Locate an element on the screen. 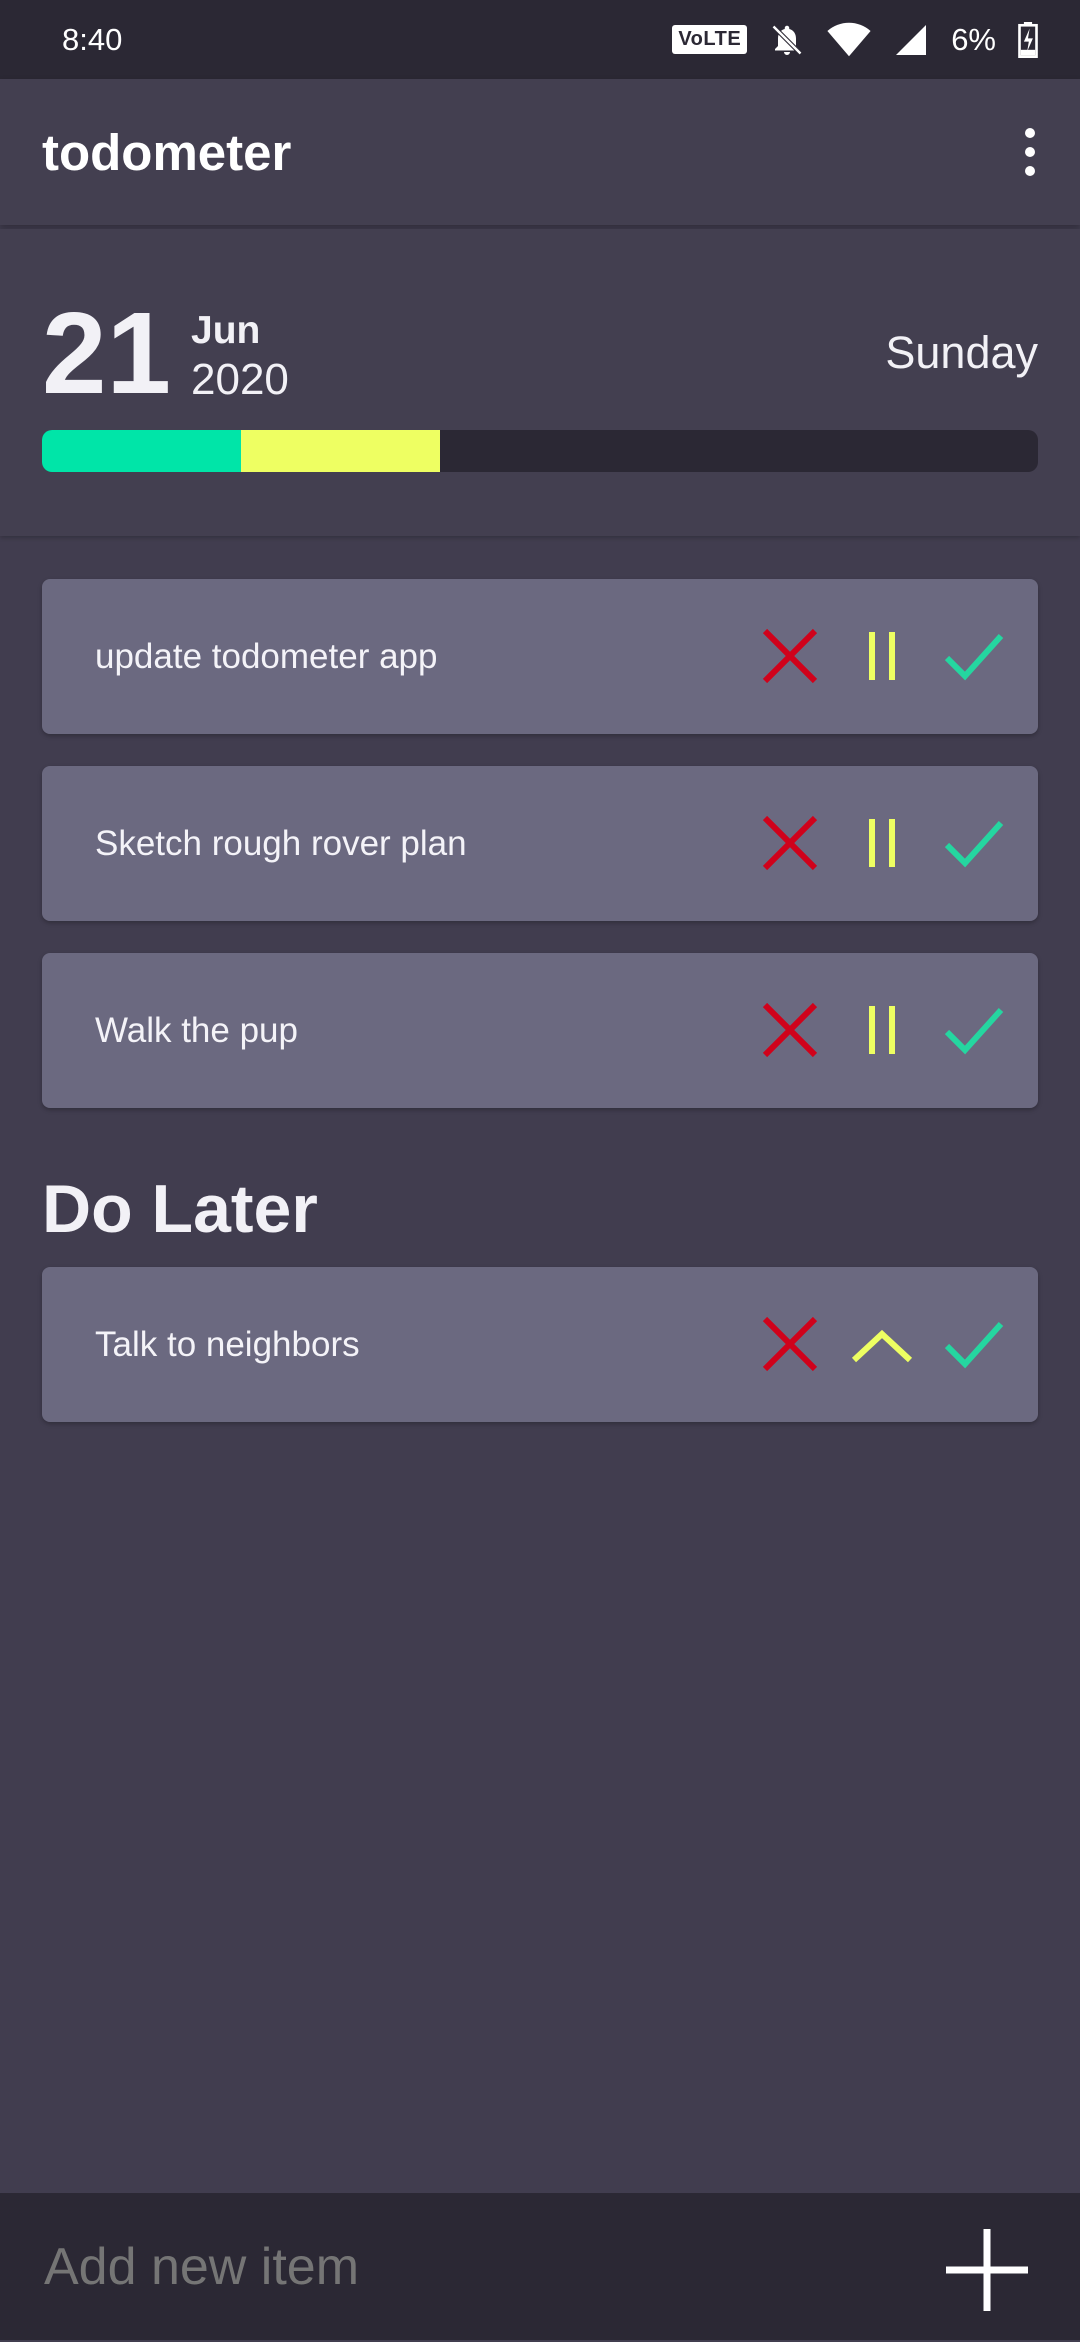 This screenshot has height=2342, width=1080. battery-percent: 6% is located at coordinates (973, 39).